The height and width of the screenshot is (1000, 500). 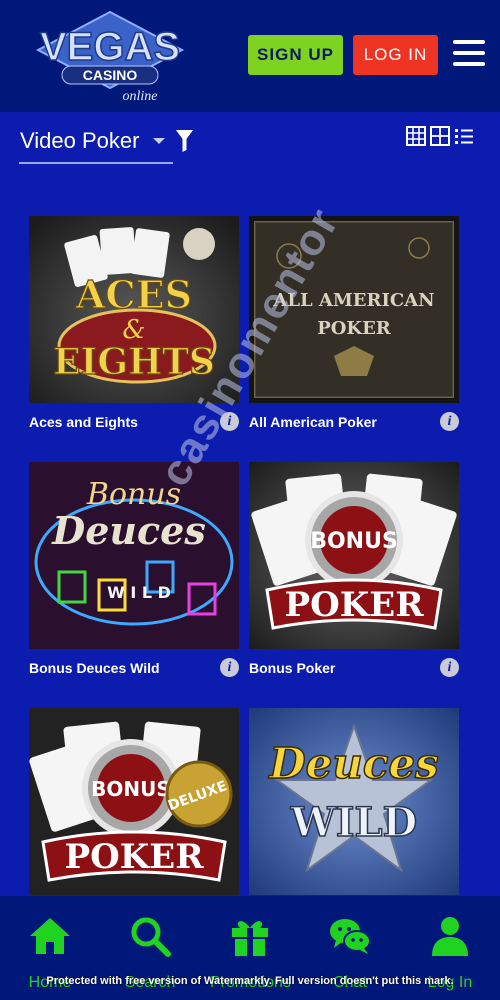 What do you see at coordinates (80, 140) in the screenshot?
I see `category-select-value: Video Poker` at bounding box center [80, 140].